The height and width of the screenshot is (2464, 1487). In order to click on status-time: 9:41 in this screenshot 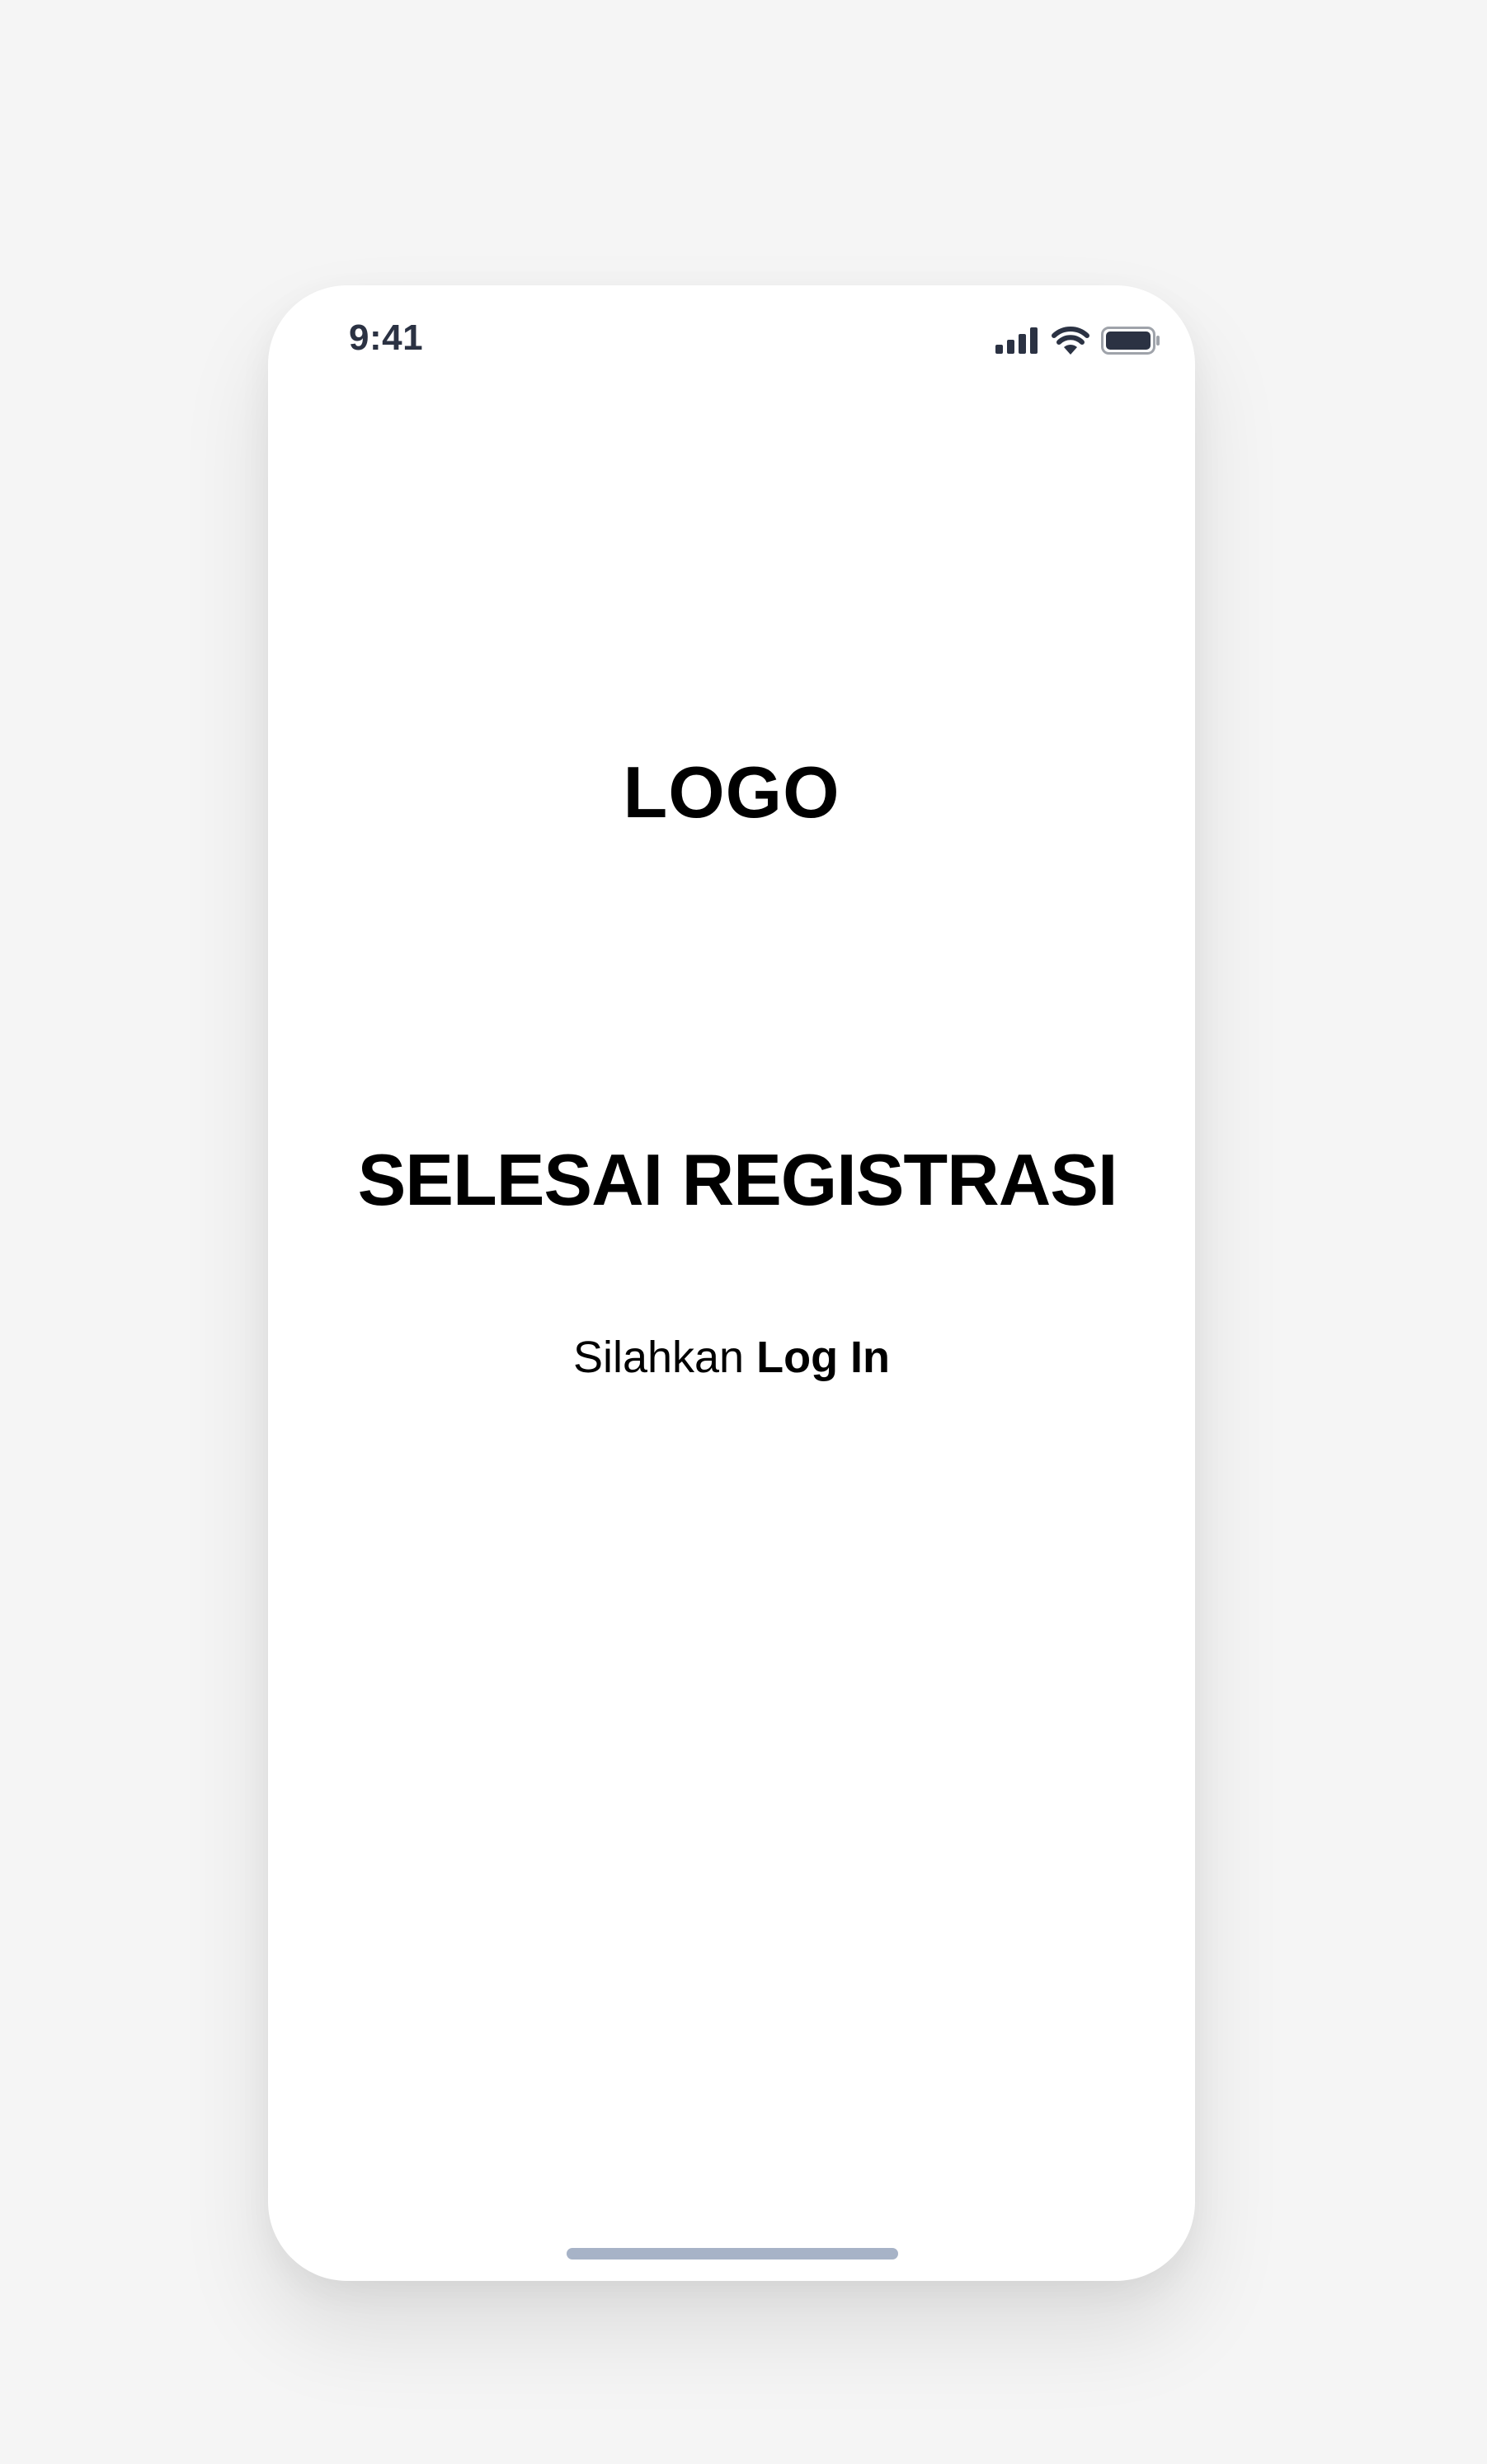, I will do `click(386, 337)`.